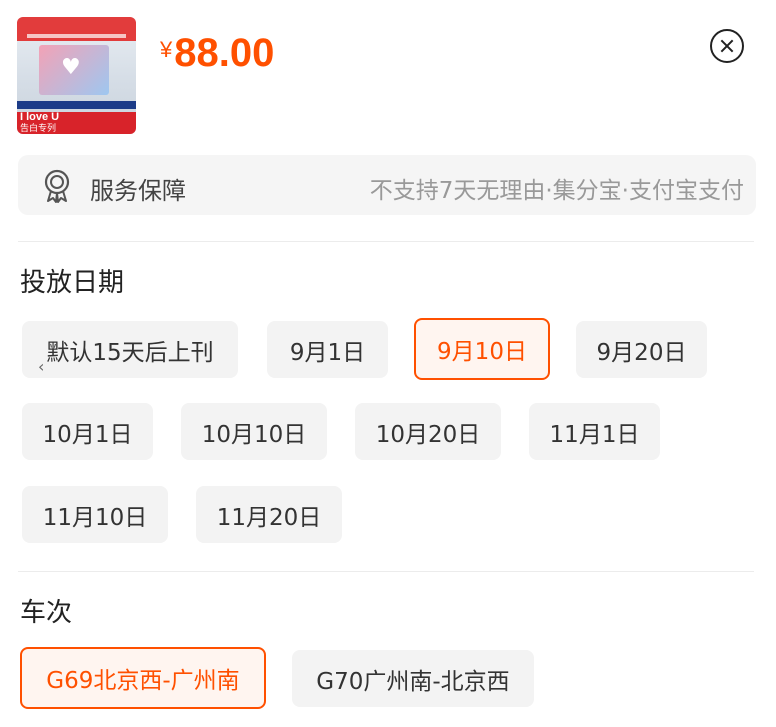  What do you see at coordinates (269, 517) in the screenshot?
I see `date-option-label: 11月20日` at bounding box center [269, 517].